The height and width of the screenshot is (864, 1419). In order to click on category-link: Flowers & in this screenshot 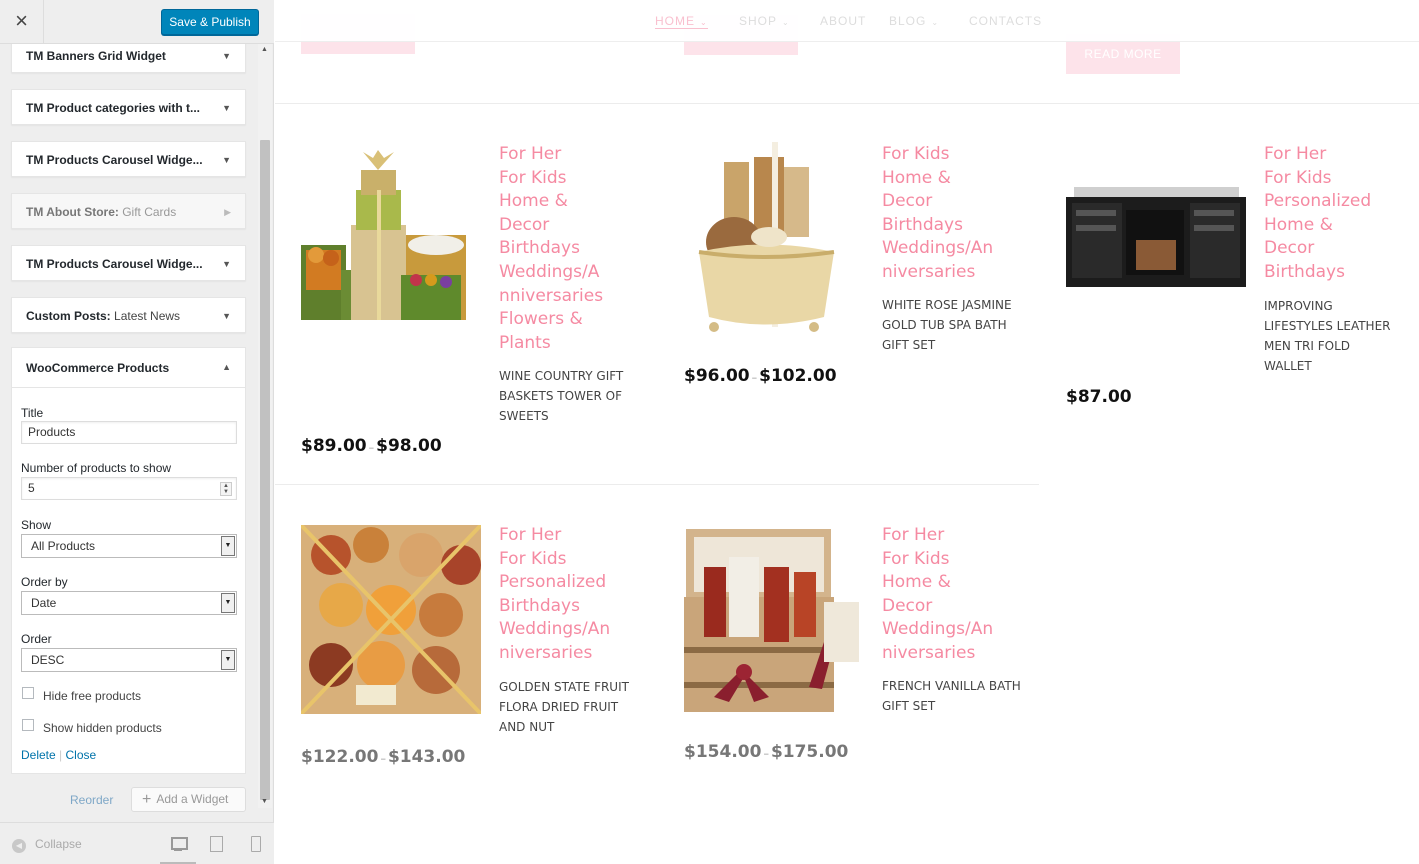, I will do `click(564, 320)`.